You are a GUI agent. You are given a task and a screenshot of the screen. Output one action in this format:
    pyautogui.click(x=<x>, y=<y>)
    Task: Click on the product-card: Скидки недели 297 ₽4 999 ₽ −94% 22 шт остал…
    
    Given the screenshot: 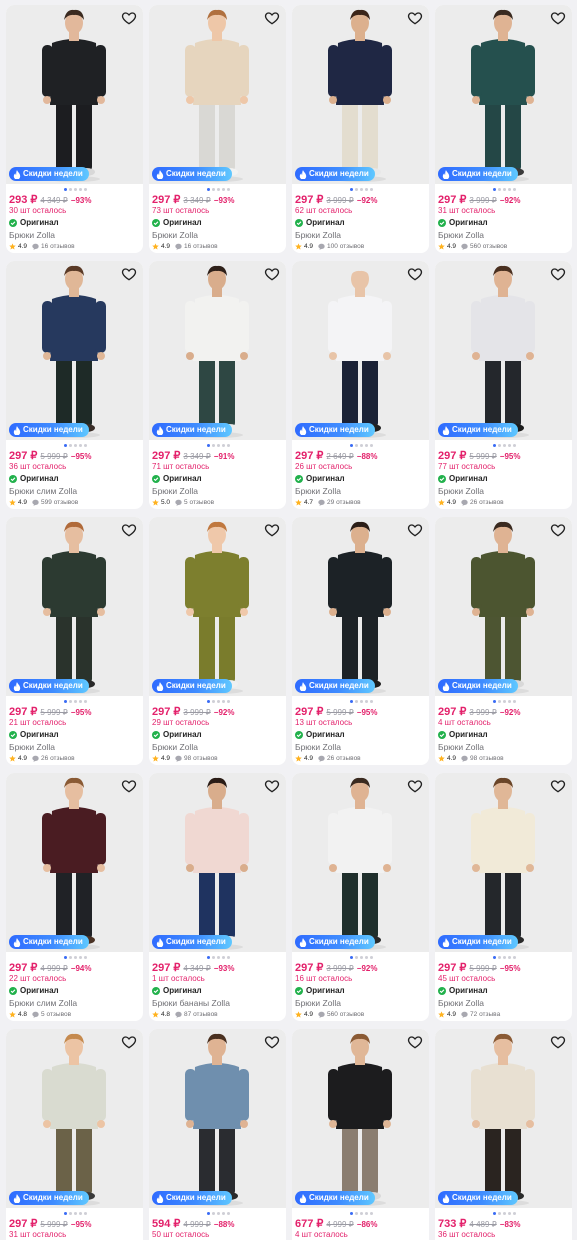 What is the action you would take?
    pyautogui.click(x=74, y=897)
    